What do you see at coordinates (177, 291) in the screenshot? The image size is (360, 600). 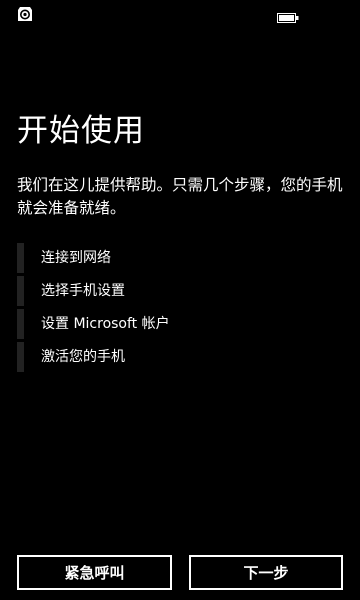 I see `step-choose-settings: 选择手机设置` at bounding box center [177, 291].